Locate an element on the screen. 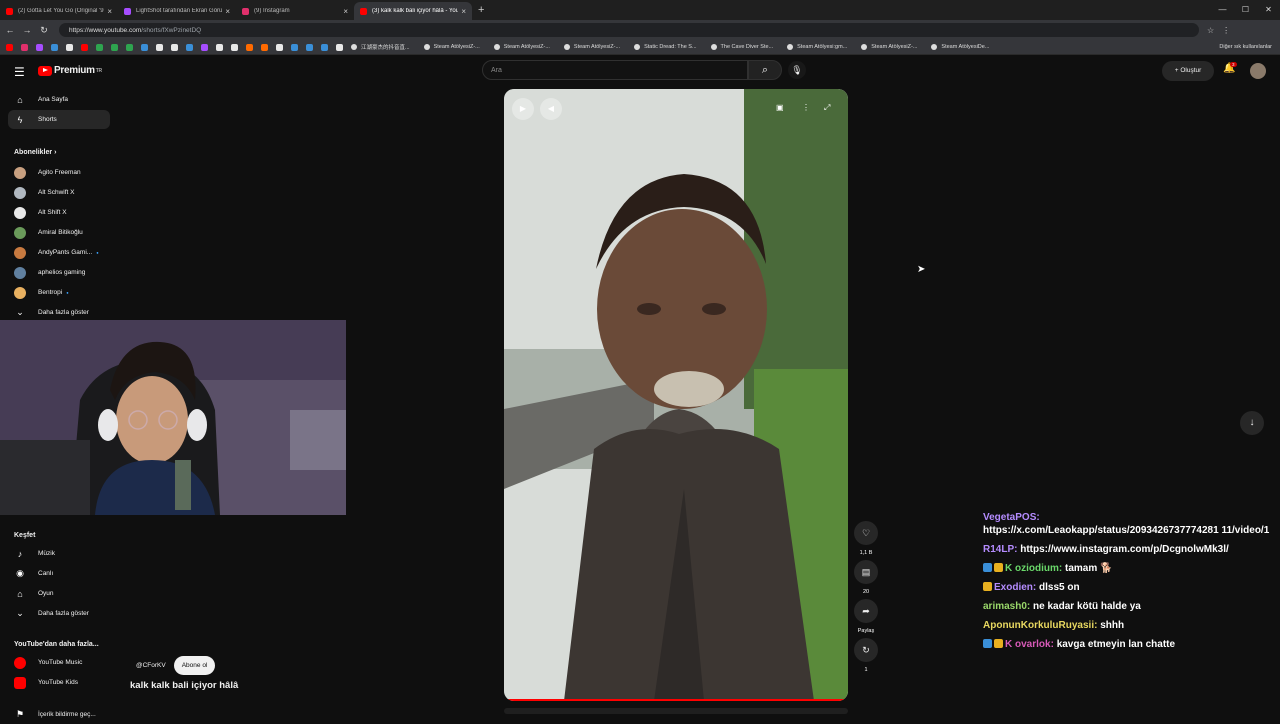 The image size is (1280, 724). search-icon: ⌕ is located at coordinates (765, 70).